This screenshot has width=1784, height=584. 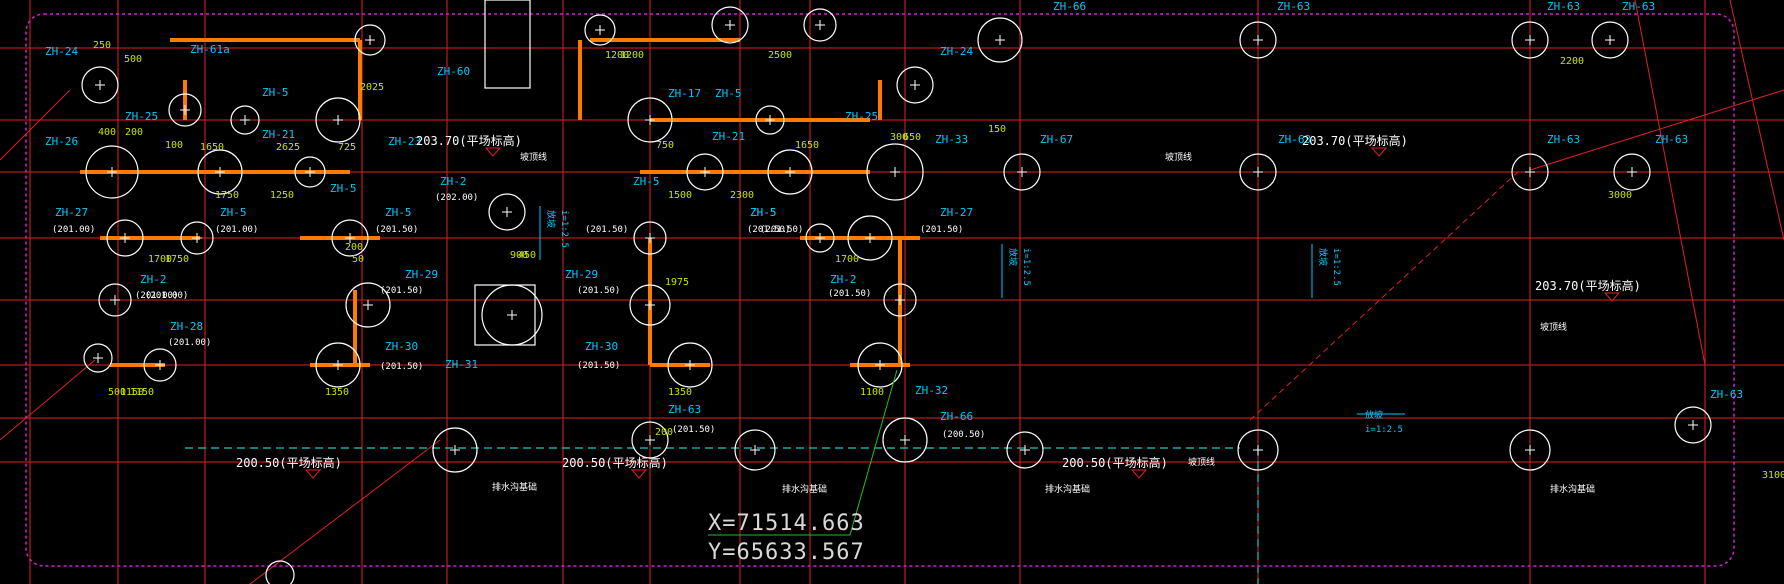 I want to click on pile-label: ZH-33, so click(x=951, y=139).